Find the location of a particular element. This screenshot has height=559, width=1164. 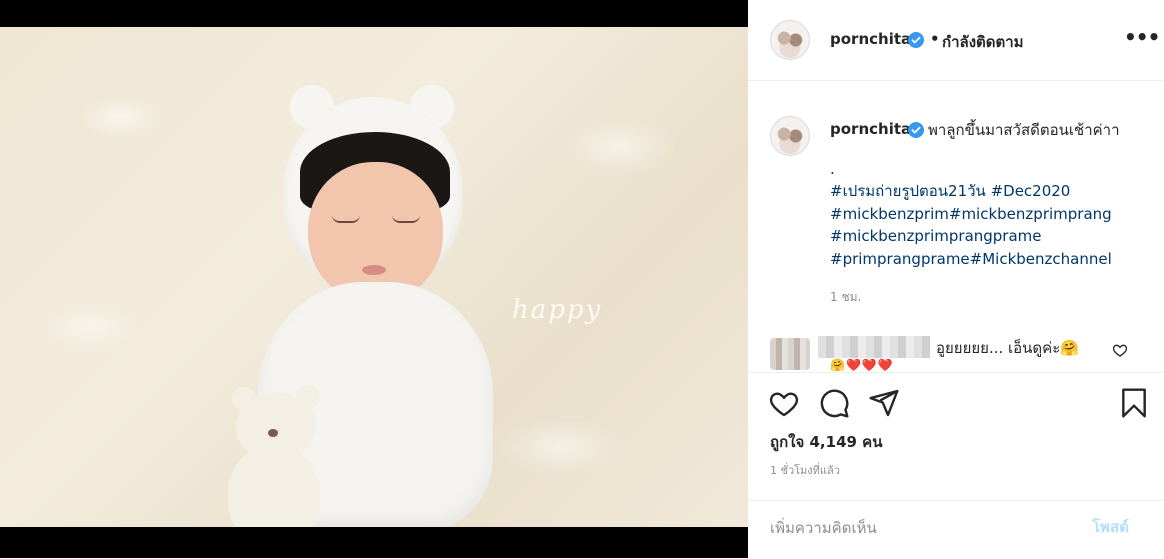

bookmark-icon is located at coordinates (1134, 403).